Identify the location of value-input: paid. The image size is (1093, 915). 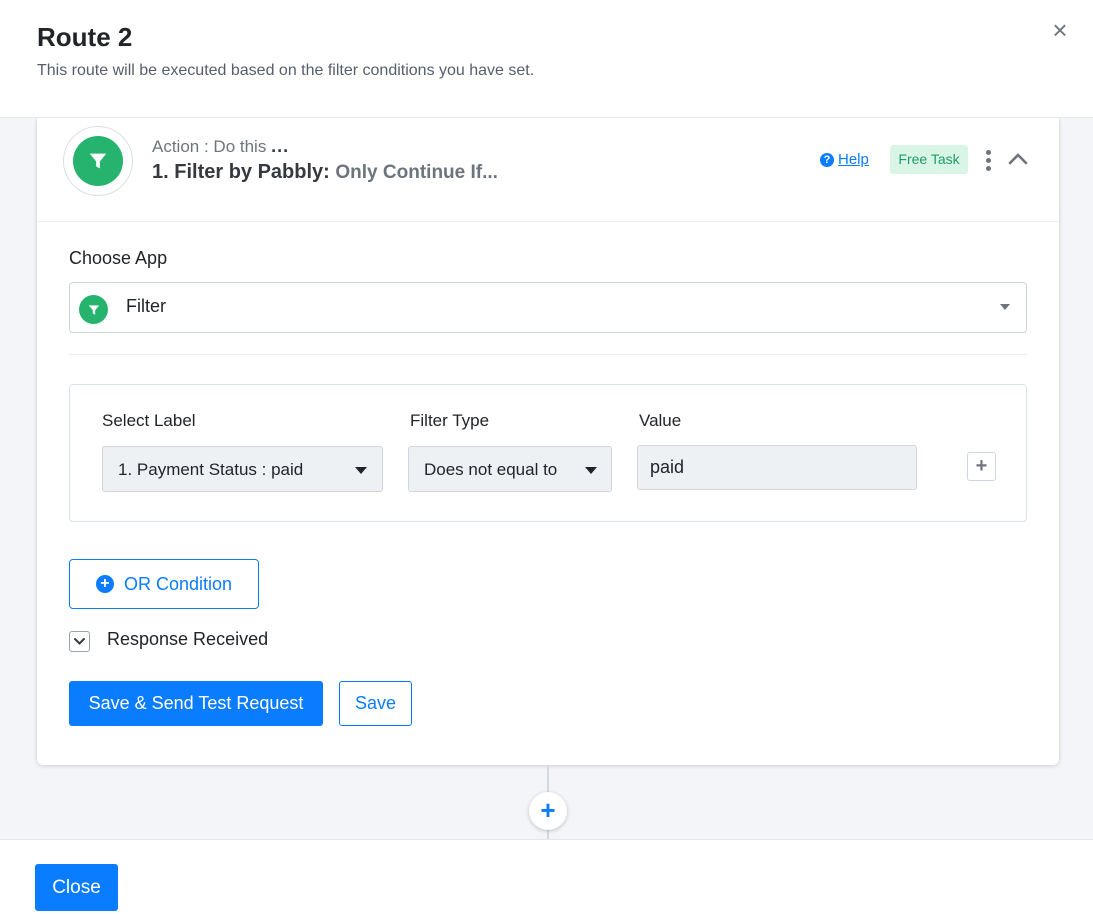
(777, 467).